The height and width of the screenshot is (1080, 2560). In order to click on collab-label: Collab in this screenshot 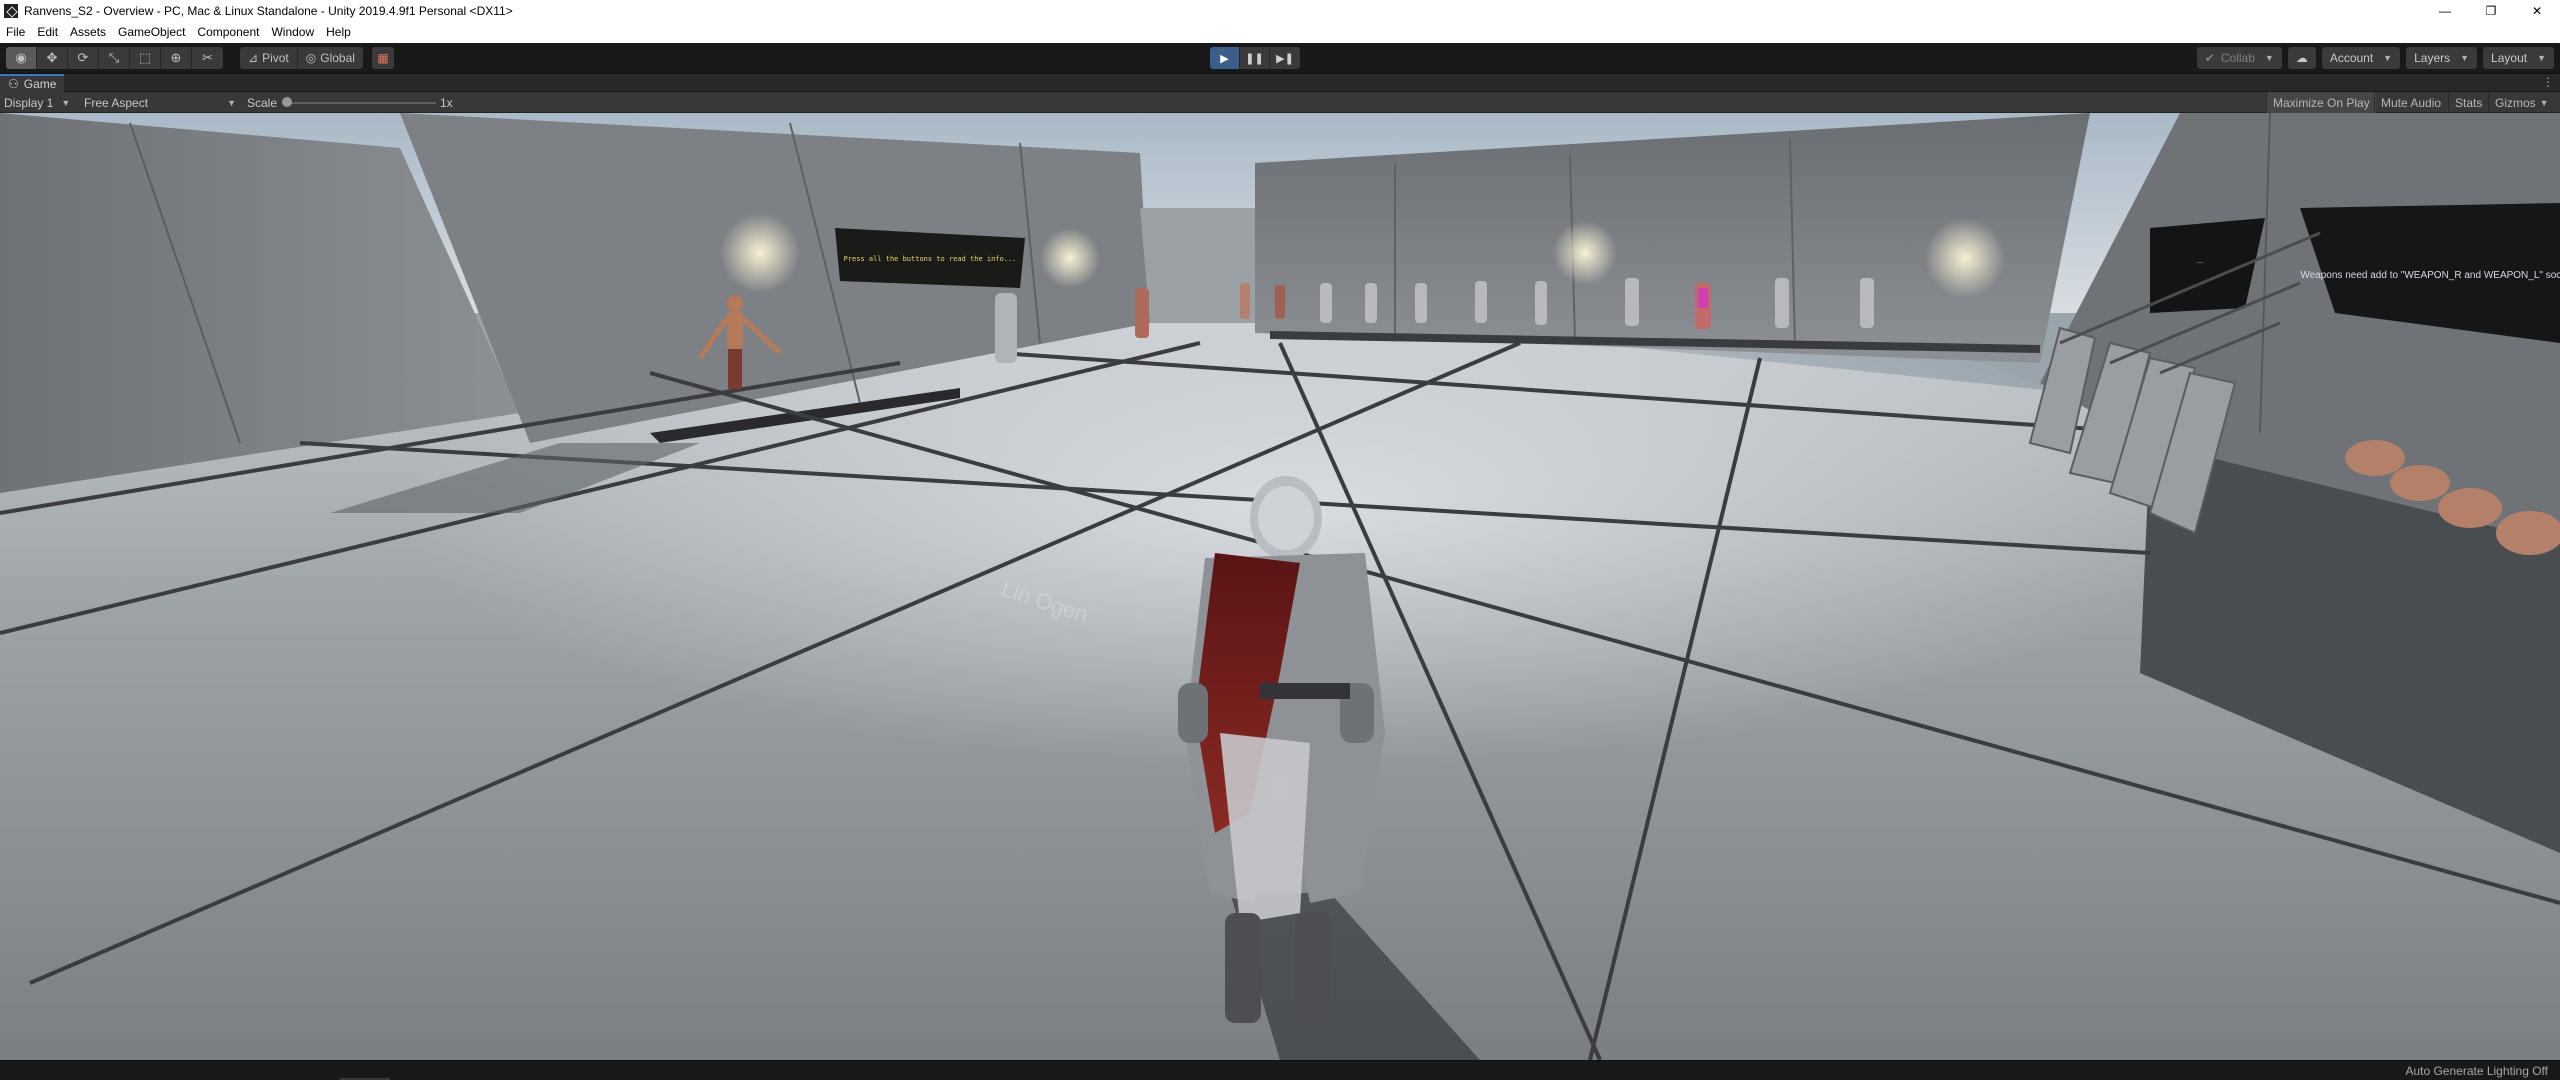, I will do `click(2237, 58)`.